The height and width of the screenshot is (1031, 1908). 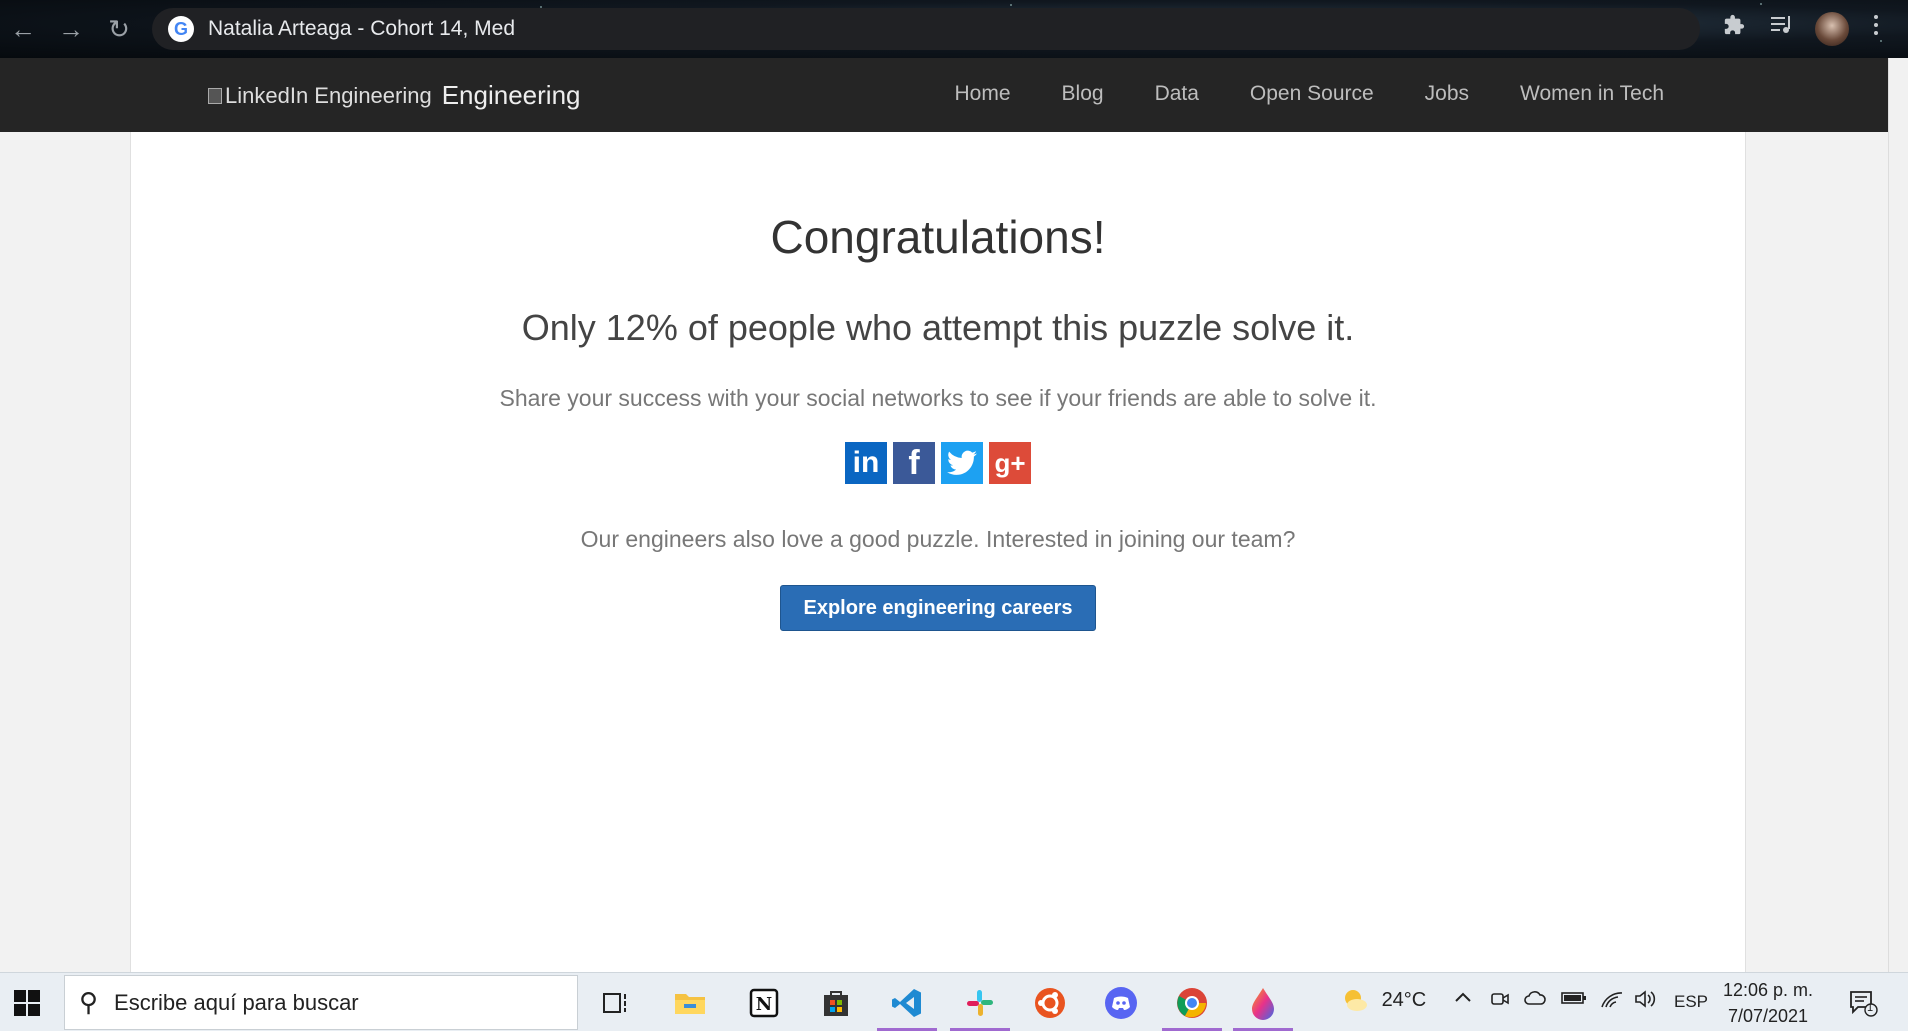 I want to click on googleplus-share-button: g+, so click(x=1010, y=463).